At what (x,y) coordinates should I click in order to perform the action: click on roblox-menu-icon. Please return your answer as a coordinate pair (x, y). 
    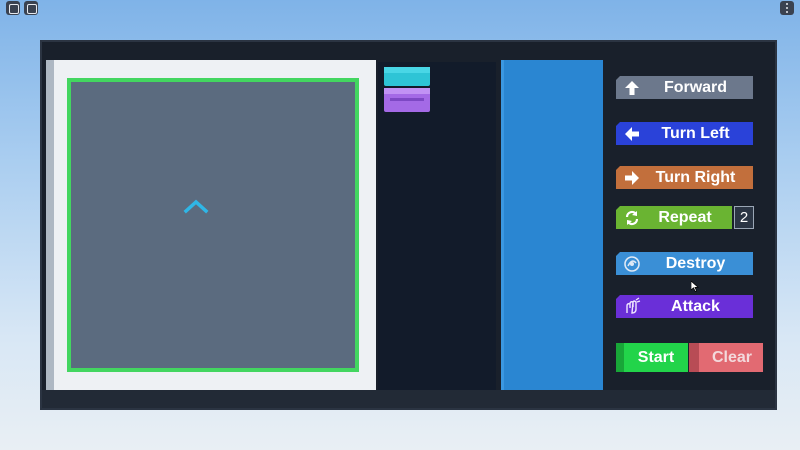
    Looking at the image, I should click on (13, 8).